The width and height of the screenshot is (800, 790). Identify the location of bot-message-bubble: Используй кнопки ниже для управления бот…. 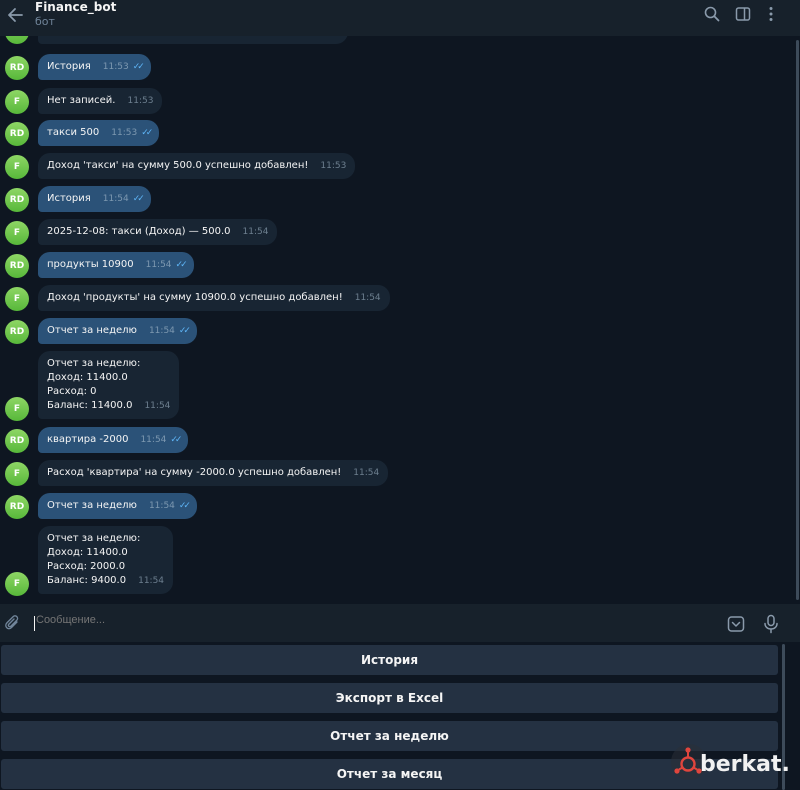
(193, 40).